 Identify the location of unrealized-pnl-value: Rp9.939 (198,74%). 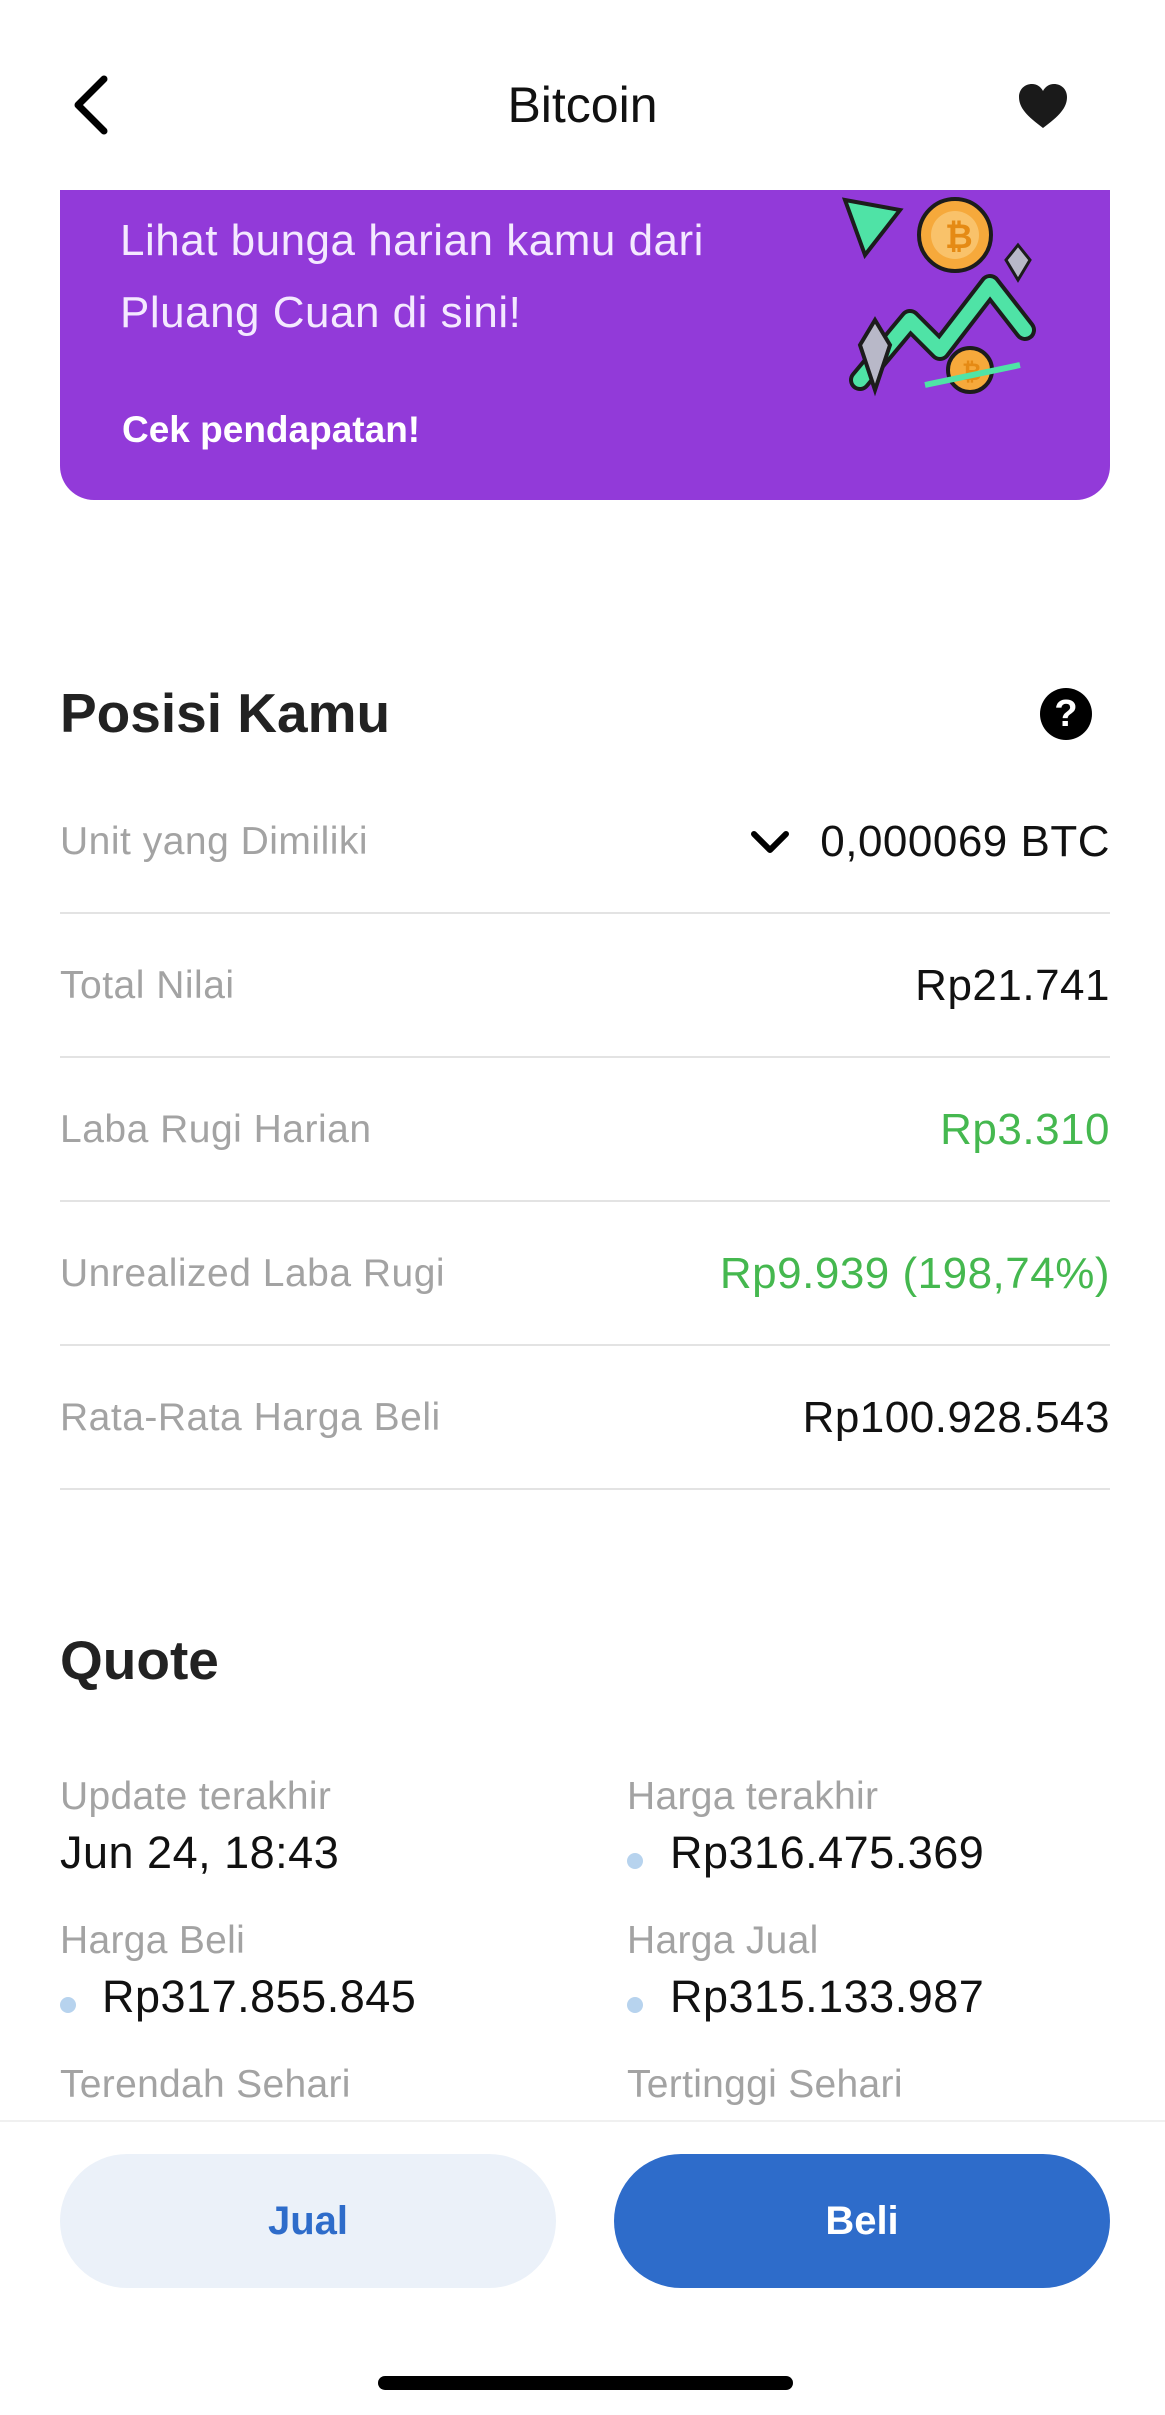
(914, 1273).